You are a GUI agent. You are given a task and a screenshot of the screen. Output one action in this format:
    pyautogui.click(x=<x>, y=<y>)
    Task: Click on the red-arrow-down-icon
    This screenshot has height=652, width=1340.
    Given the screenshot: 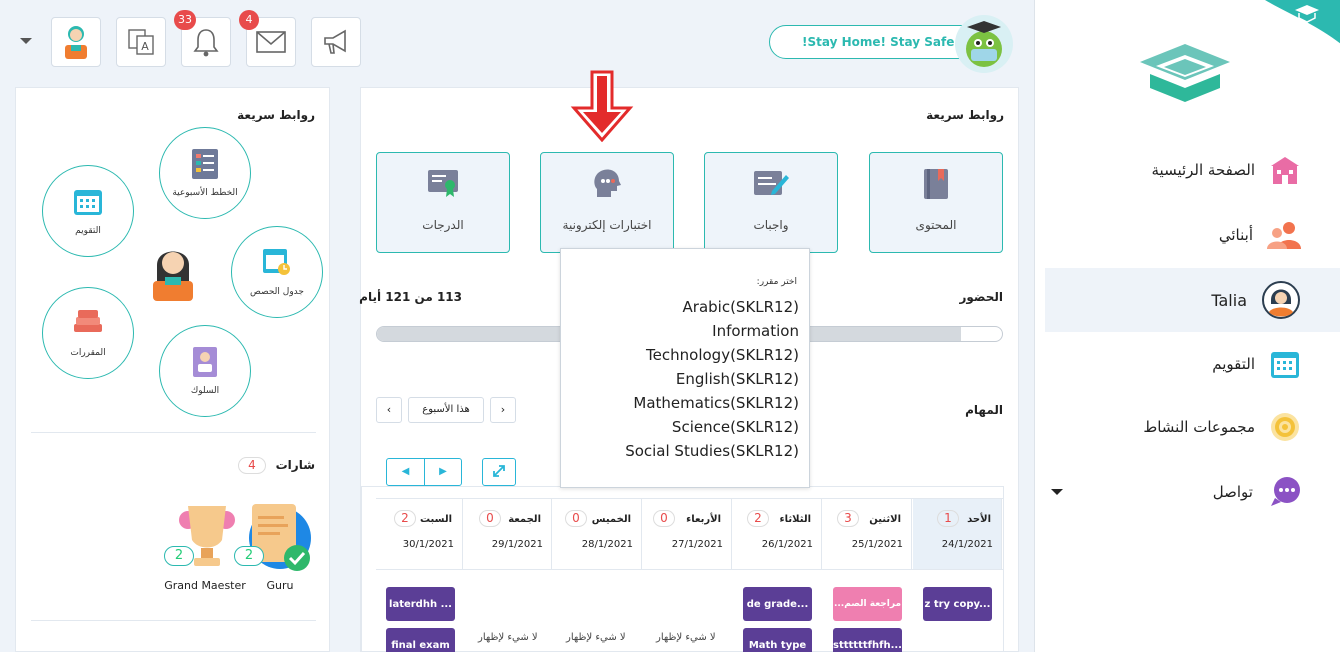 What is the action you would take?
    pyautogui.click(x=602, y=106)
    